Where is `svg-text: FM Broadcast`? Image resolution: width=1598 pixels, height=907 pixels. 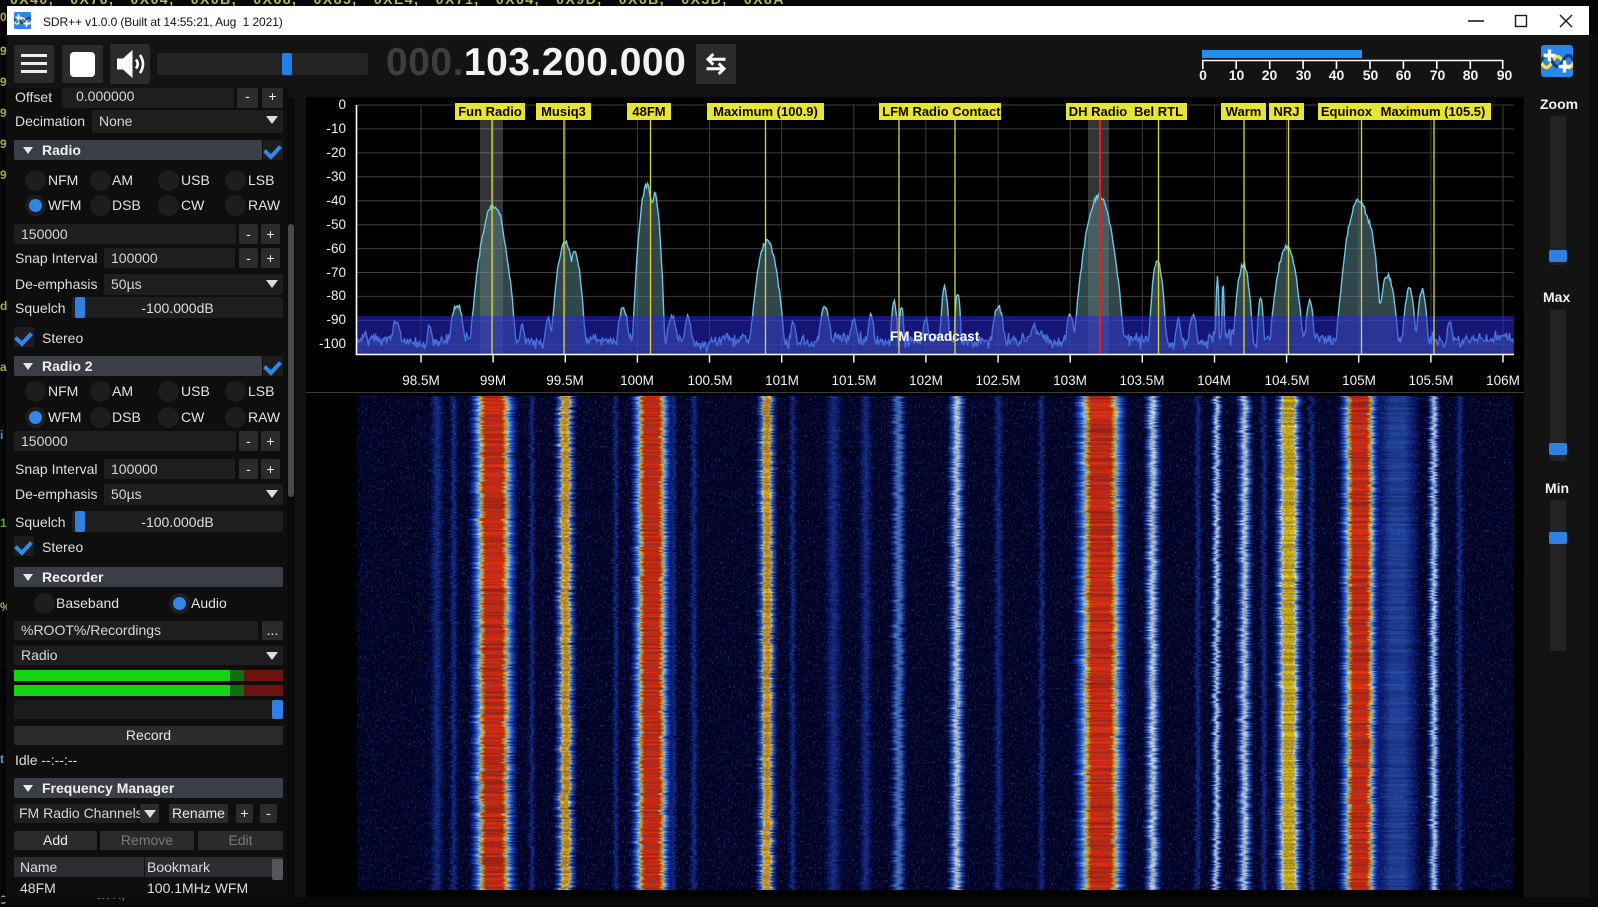
svg-text: FM Broadcast is located at coordinates (935, 336).